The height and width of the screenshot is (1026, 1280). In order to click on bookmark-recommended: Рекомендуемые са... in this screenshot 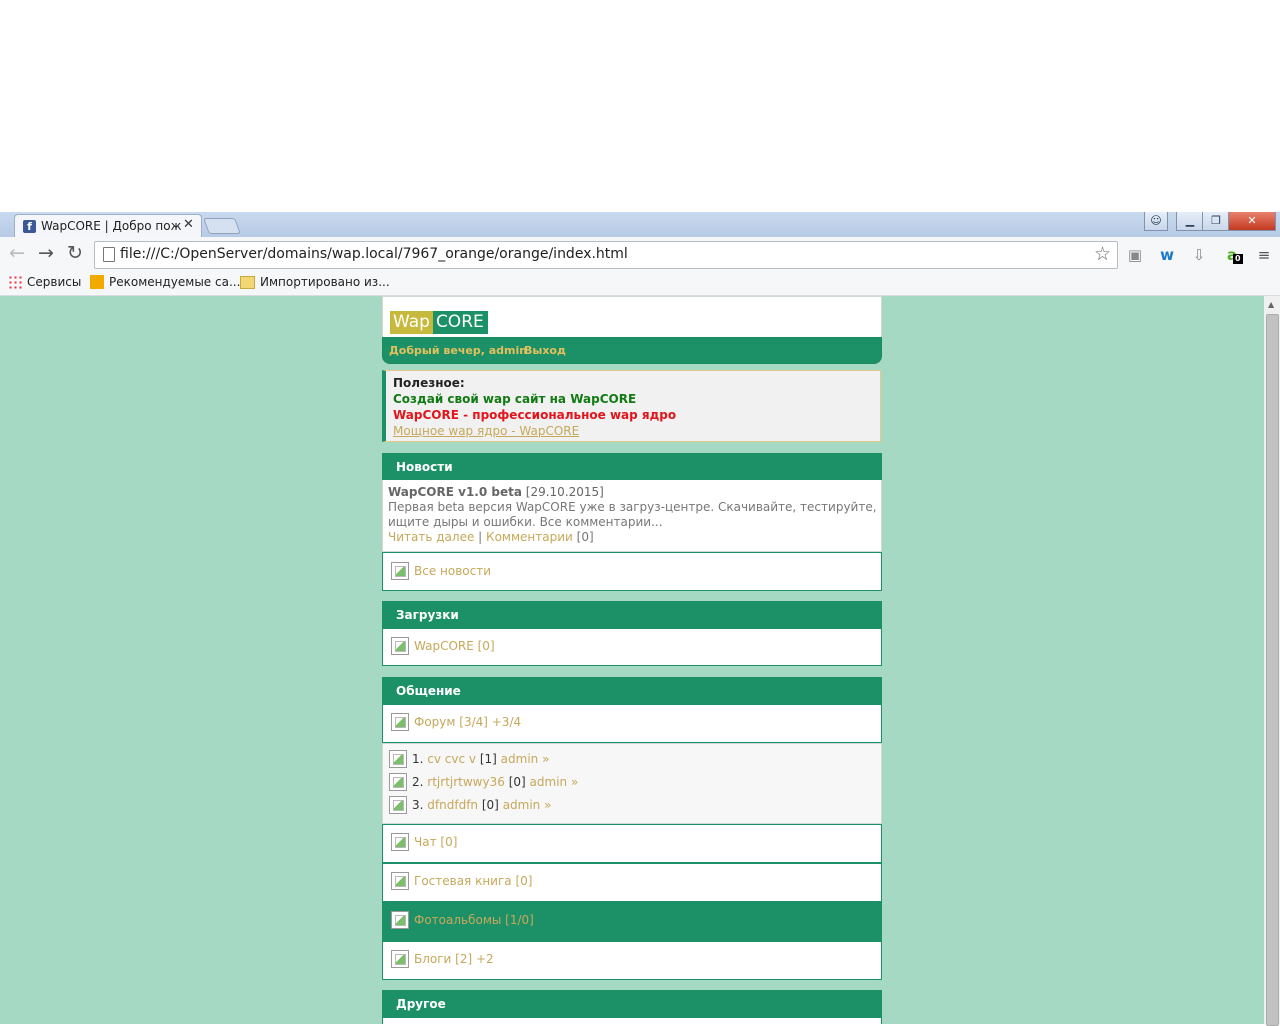, I will do `click(165, 282)`.